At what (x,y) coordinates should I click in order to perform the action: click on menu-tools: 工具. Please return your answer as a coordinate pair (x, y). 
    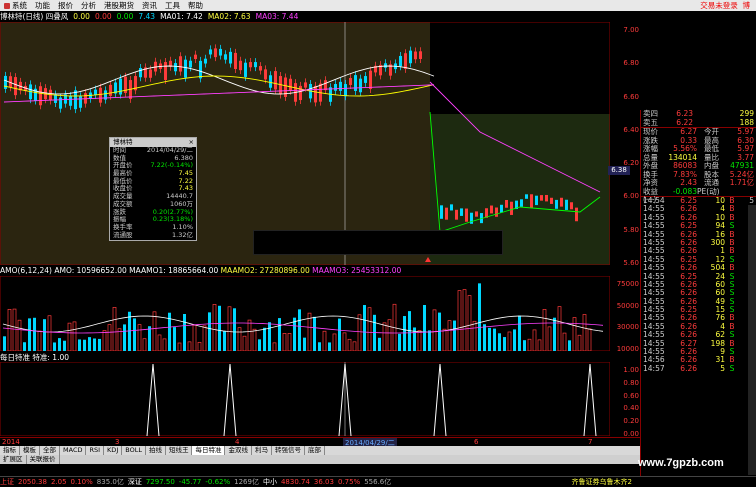
    Looking at the image, I should click on (172, 5).